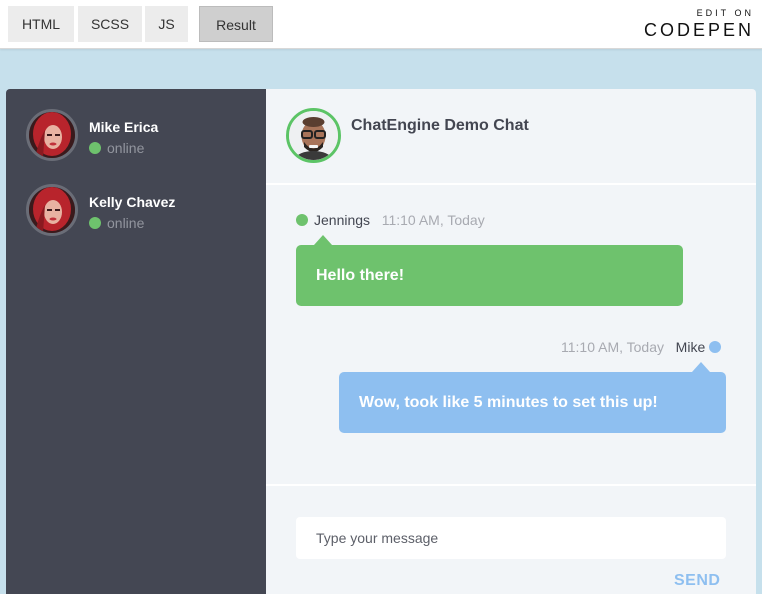 The height and width of the screenshot is (594, 762). I want to click on message-meta-incoming: Jennings 11:10 AM, Today, so click(390, 220).